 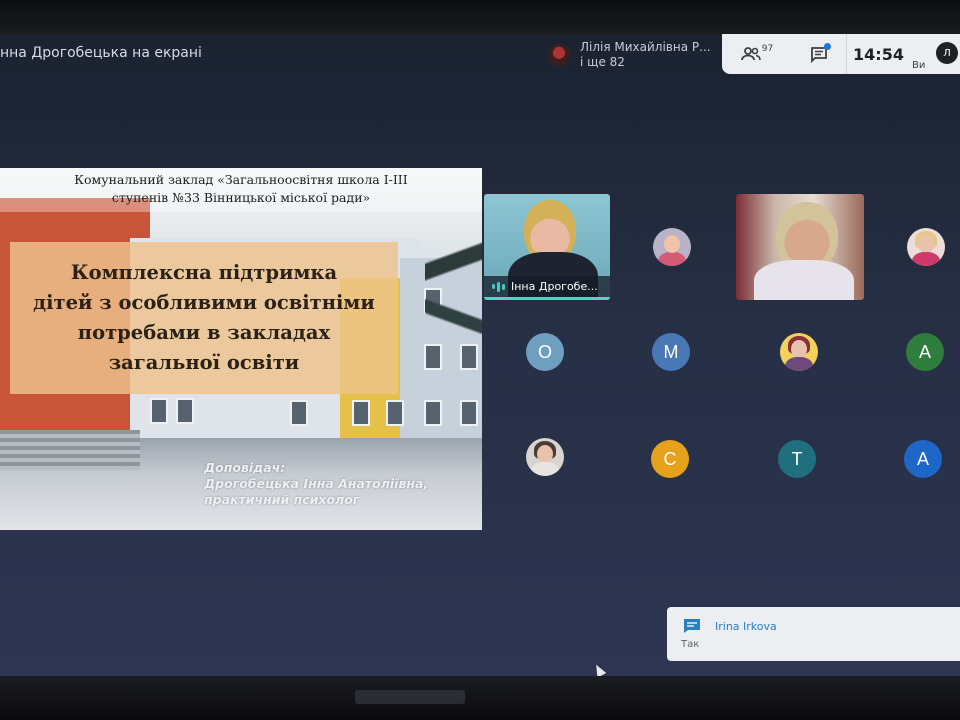 I want to click on participant-body, so click(x=804, y=280).